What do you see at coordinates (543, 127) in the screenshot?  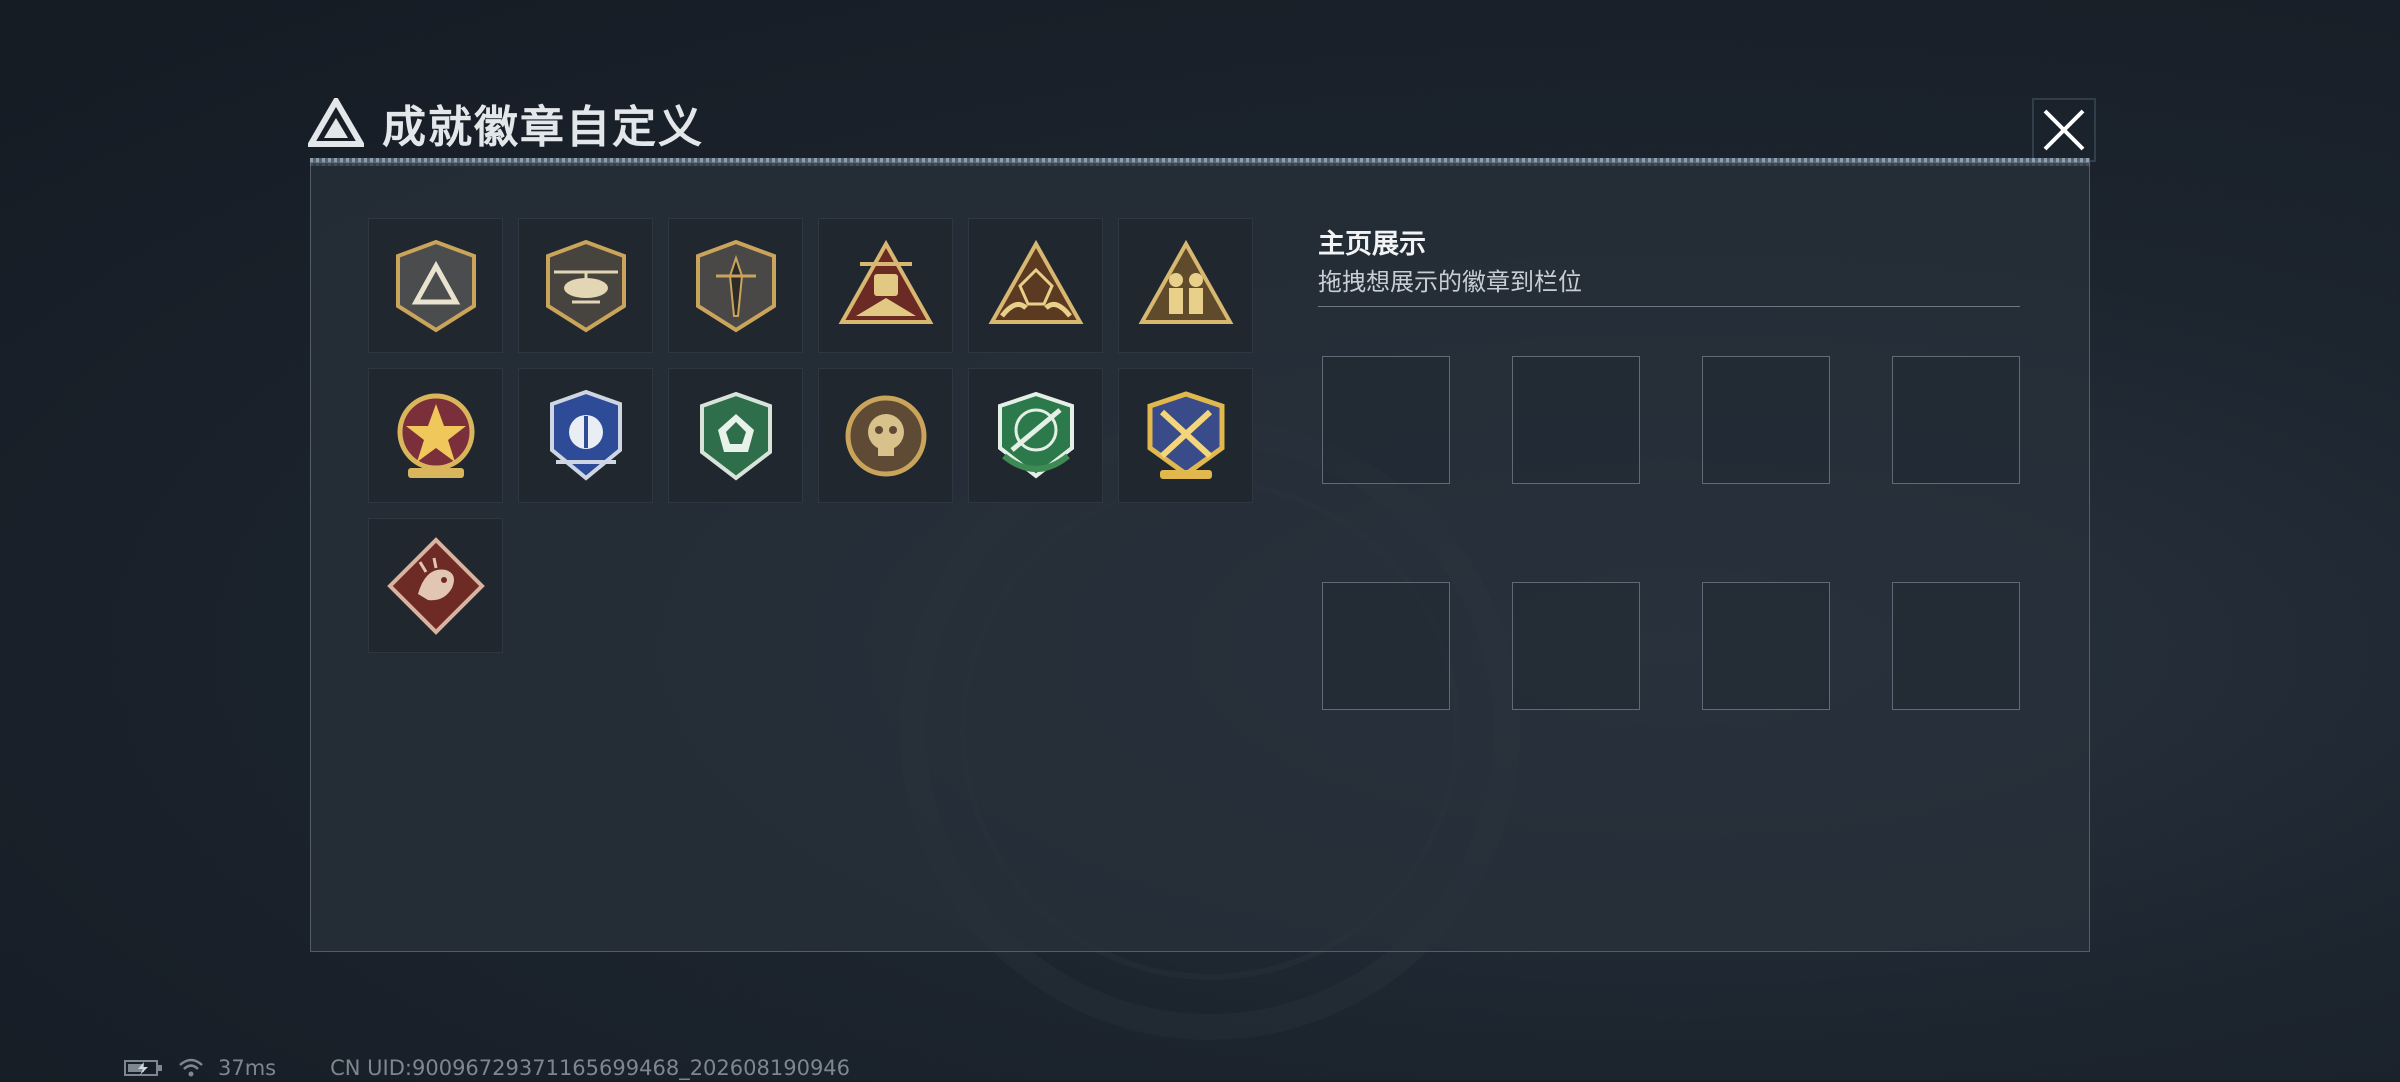 I see `page-title: 成就徽章自定义` at bounding box center [543, 127].